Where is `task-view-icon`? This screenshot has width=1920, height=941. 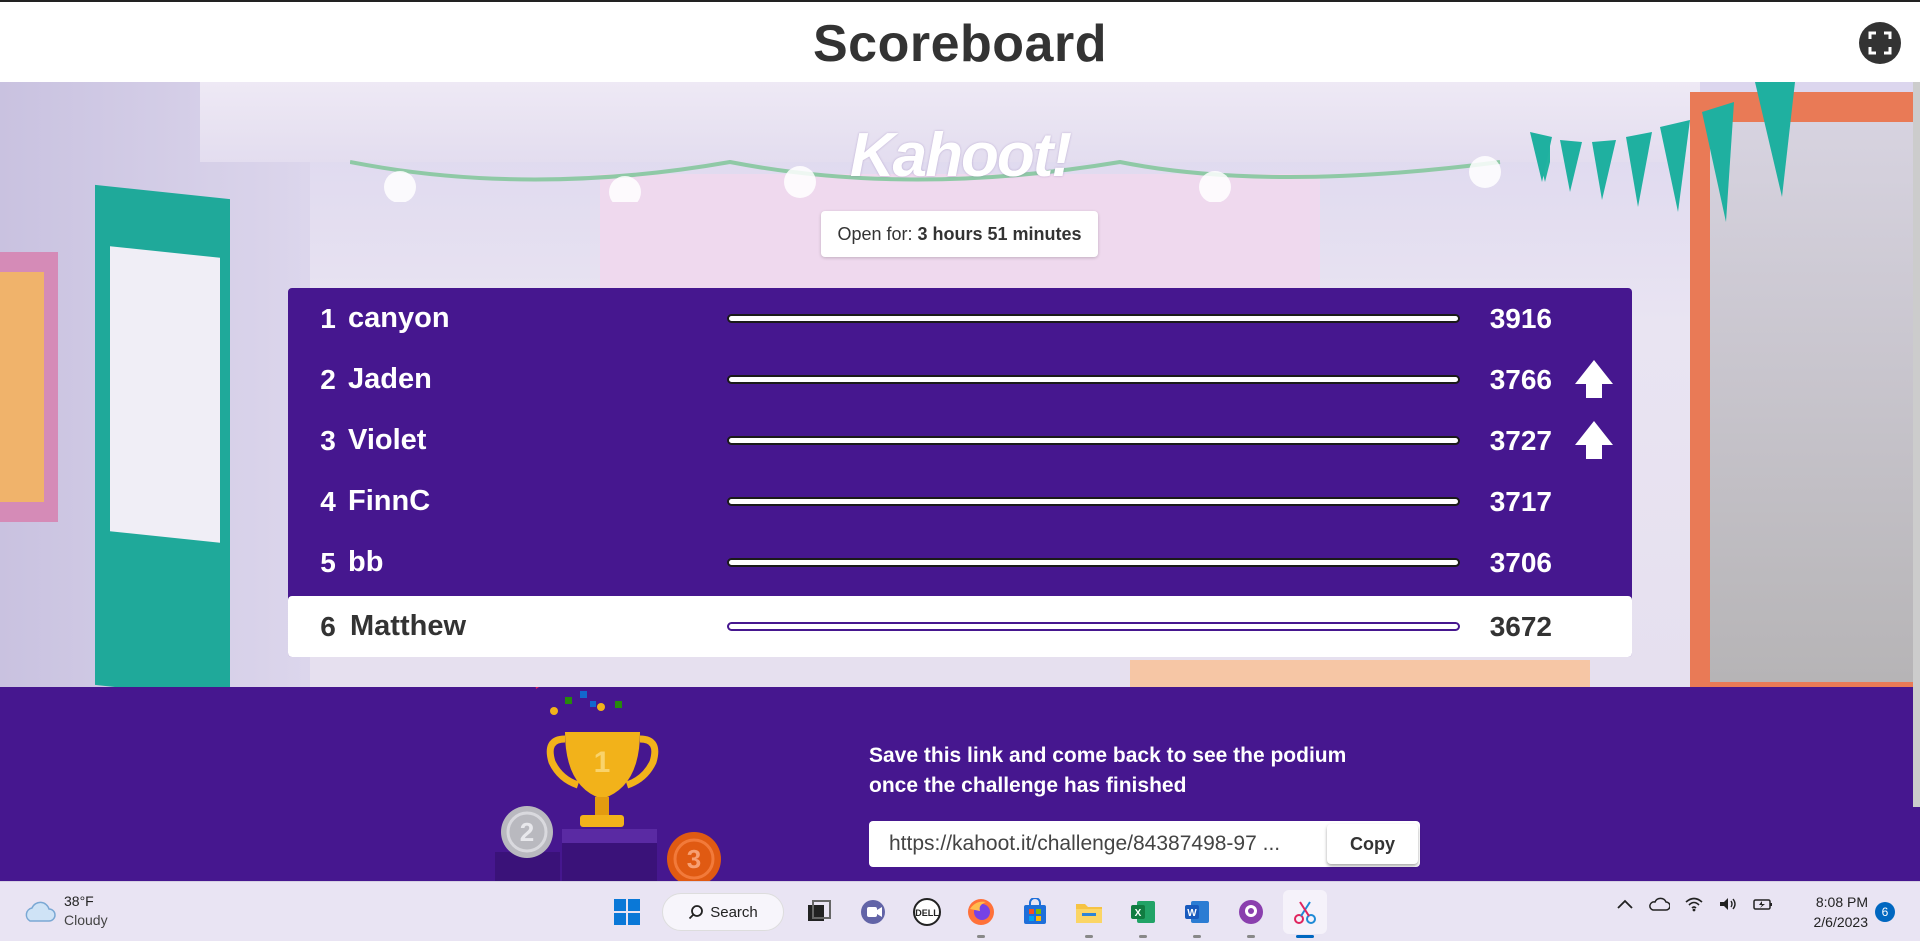
task-view-icon is located at coordinates (819, 910).